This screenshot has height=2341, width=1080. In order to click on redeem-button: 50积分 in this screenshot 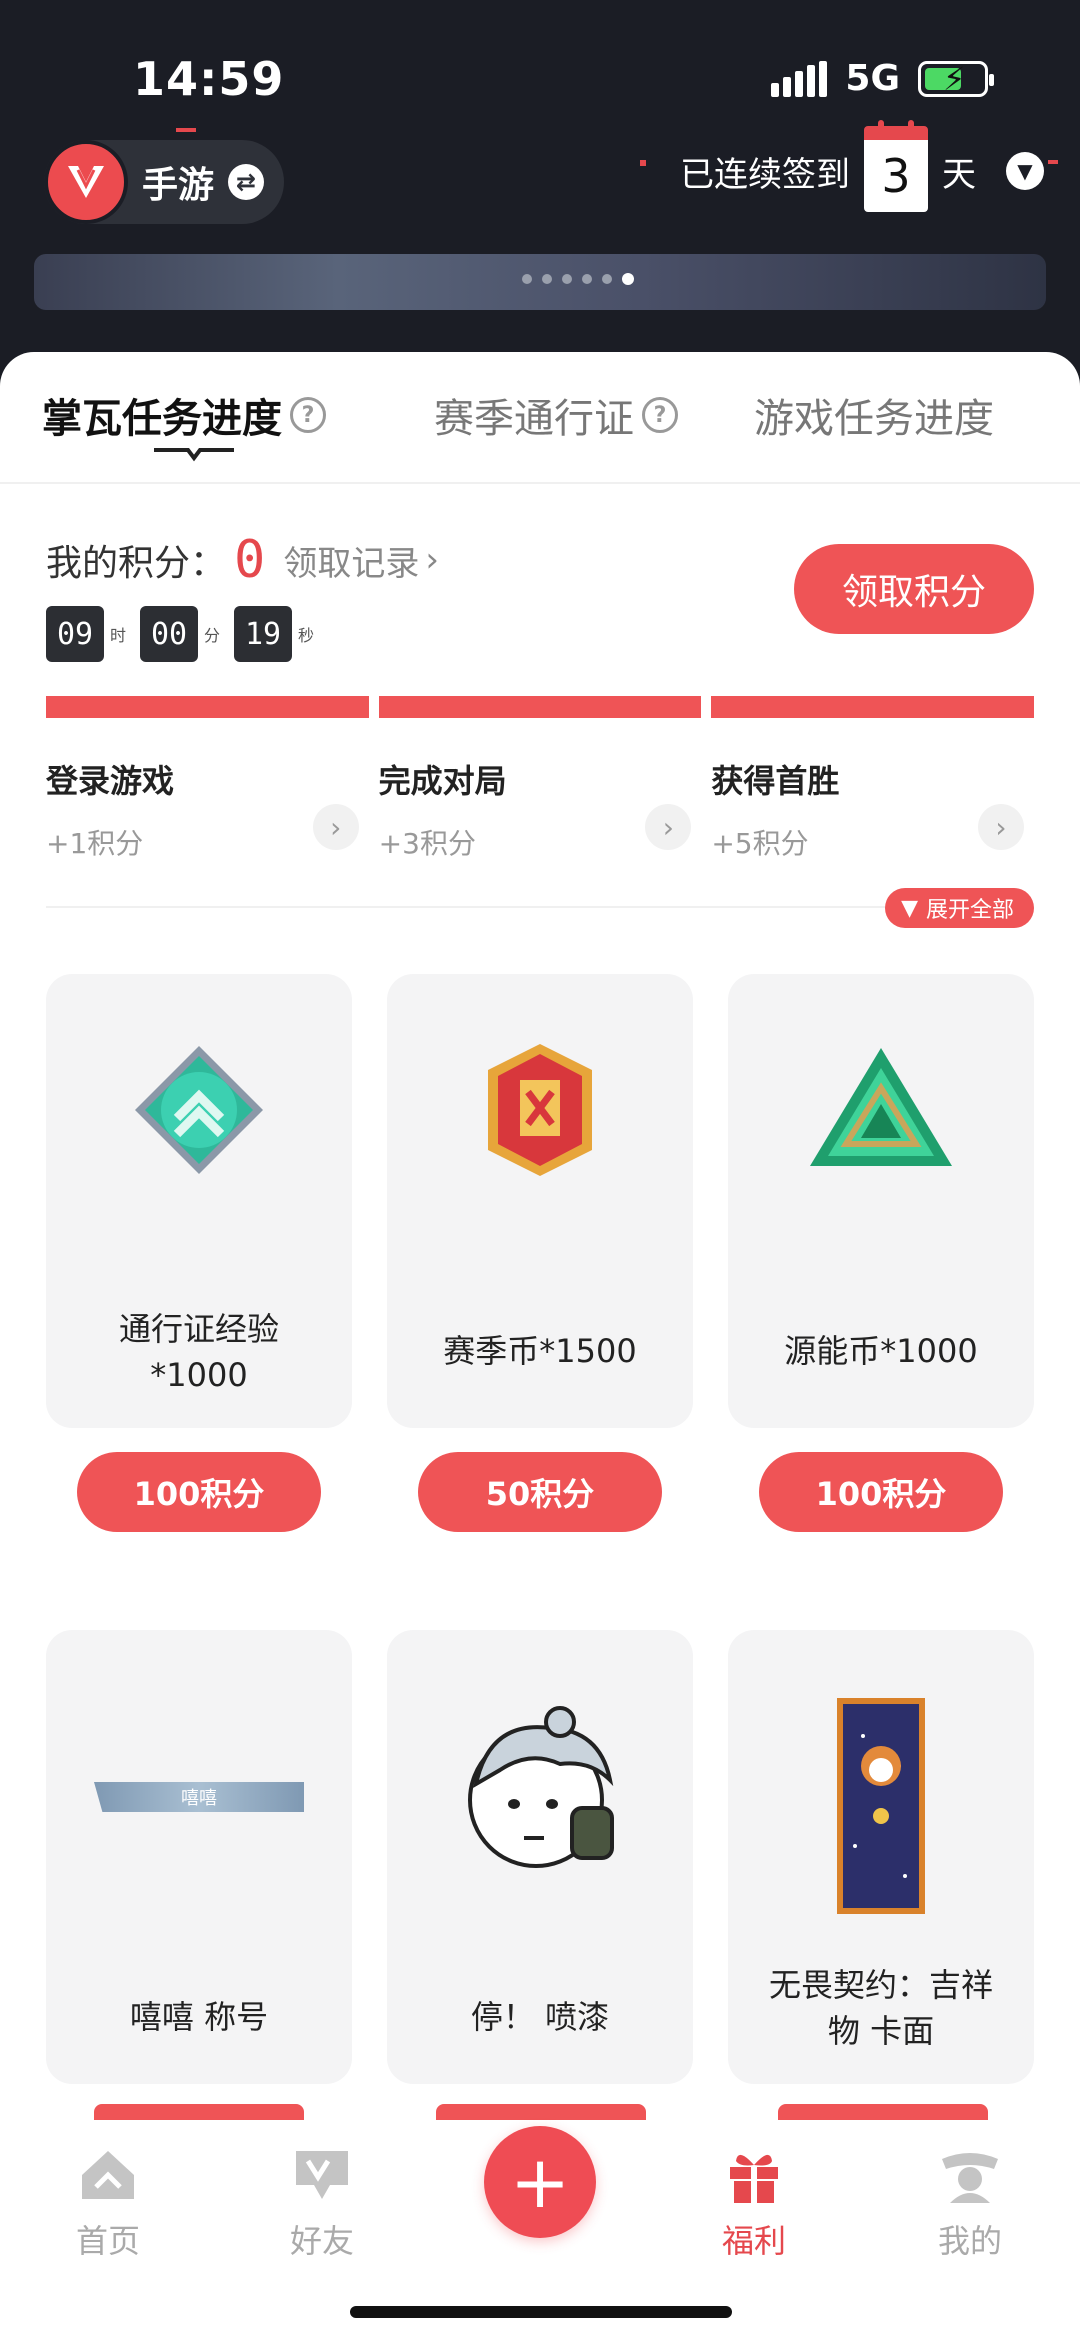, I will do `click(540, 1492)`.